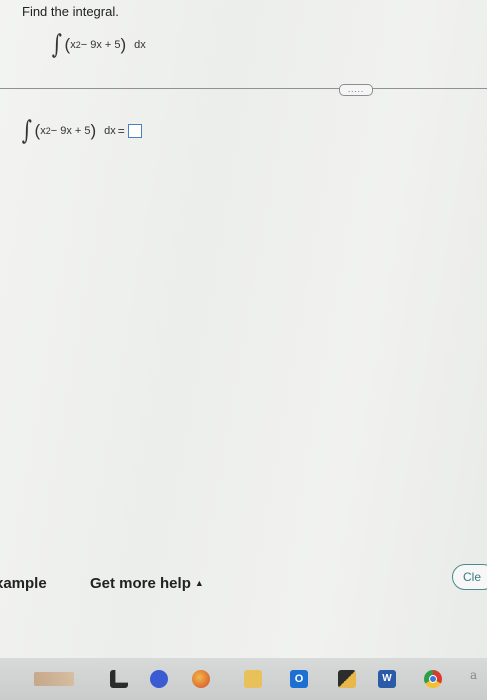  I want to click on folder-icon, so click(253, 679).